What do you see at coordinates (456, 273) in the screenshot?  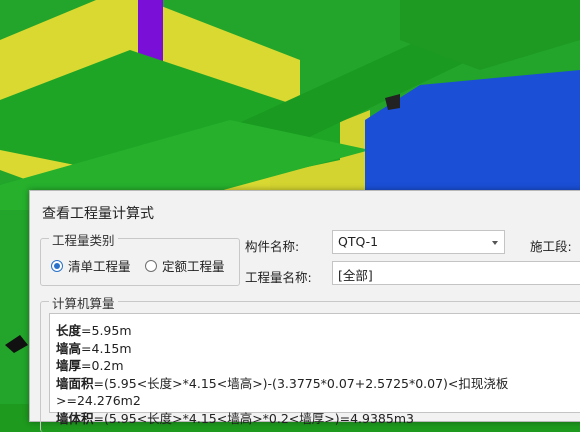 I see `quantity-name-field: [全部]` at bounding box center [456, 273].